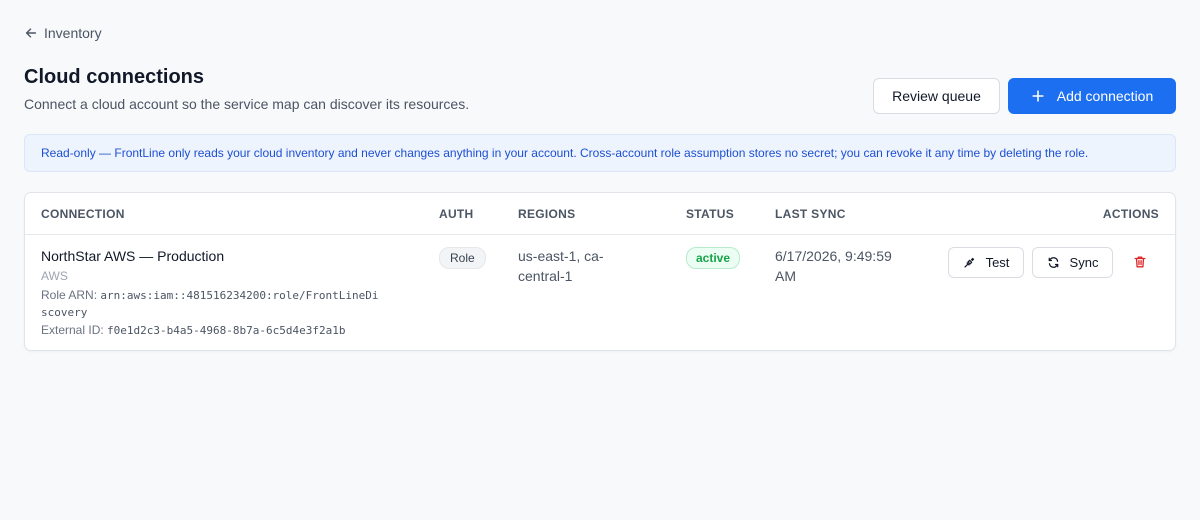 The height and width of the screenshot is (520, 1200). What do you see at coordinates (1084, 262) in the screenshot?
I see `sync-button-label: Sync` at bounding box center [1084, 262].